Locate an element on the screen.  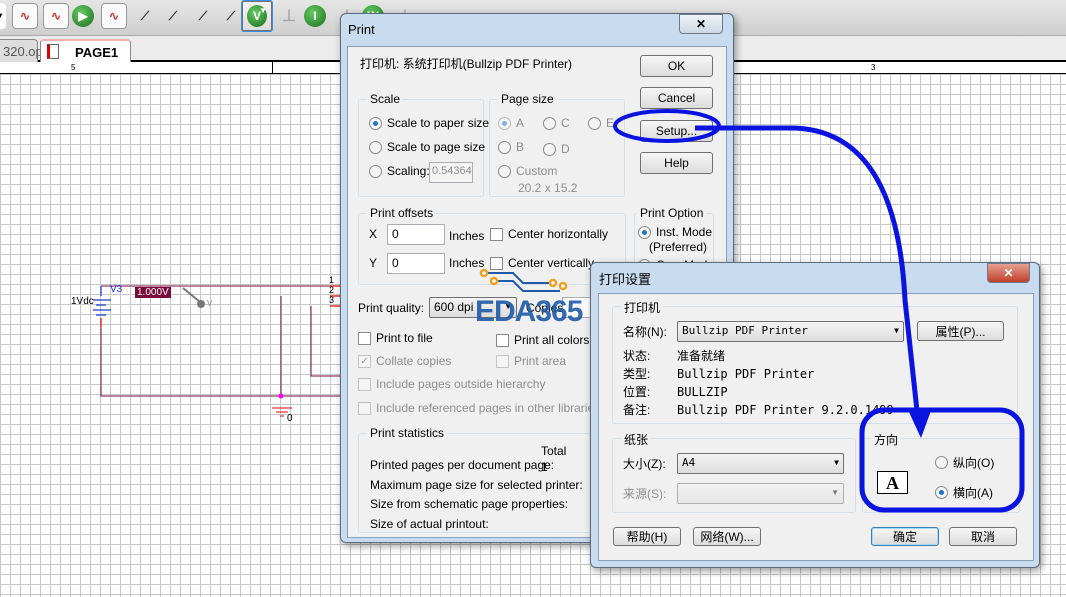
scaling-radio: Scaling: is located at coordinates (399, 171).